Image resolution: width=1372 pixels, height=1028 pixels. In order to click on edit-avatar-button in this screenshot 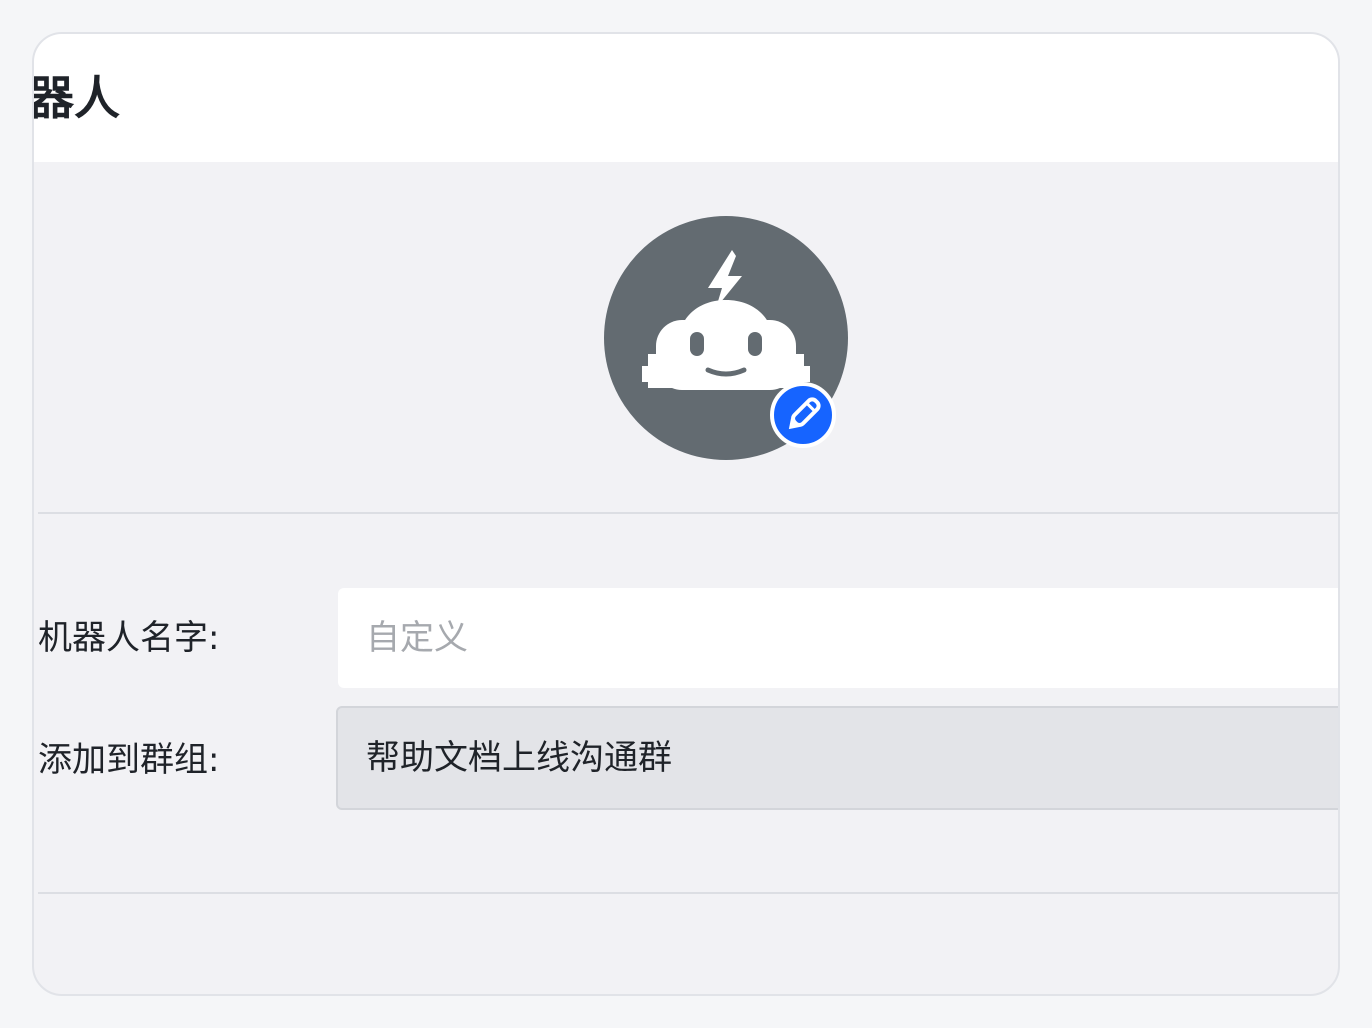, I will do `click(803, 415)`.